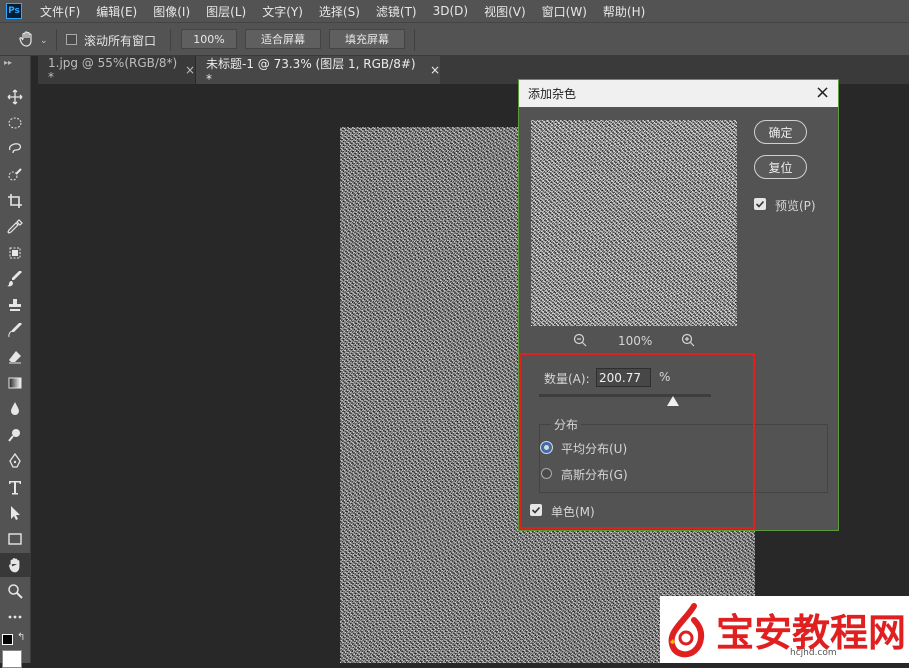 The height and width of the screenshot is (668, 909). I want to click on menu-edit: 编辑(E), so click(116, 11).